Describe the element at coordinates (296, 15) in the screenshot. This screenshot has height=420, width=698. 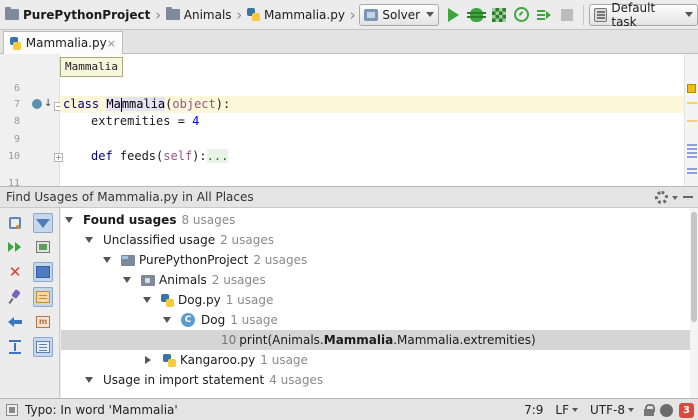
I see `breadcrumb-file: Mammalia.py` at that location.